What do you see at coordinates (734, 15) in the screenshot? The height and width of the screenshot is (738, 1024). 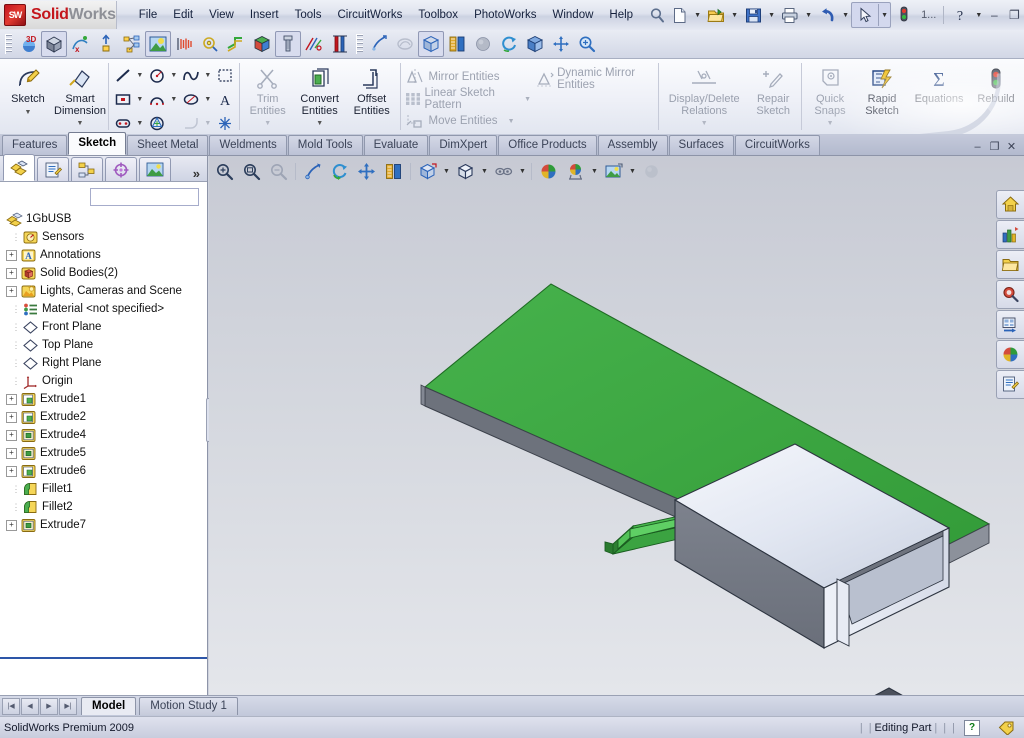 I see `open-folder-caret-icon: ▼` at bounding box center [734, 15].